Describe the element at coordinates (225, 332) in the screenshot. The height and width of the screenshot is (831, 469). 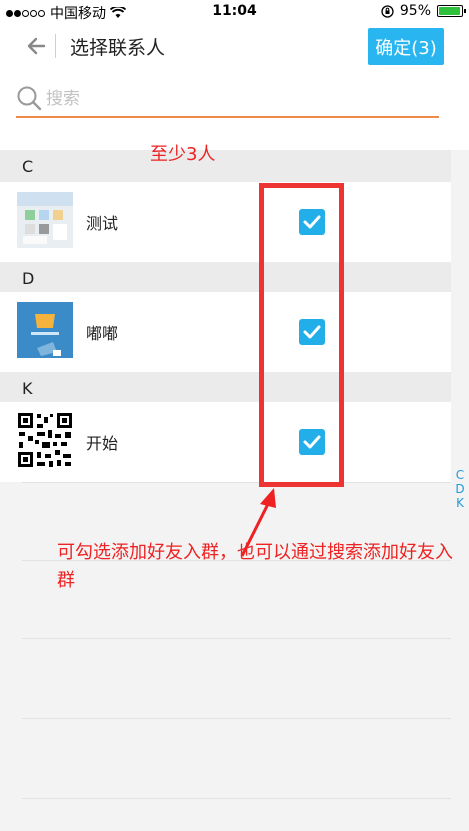
I see `contact-row-dudu: 嘟嘟` at that location.